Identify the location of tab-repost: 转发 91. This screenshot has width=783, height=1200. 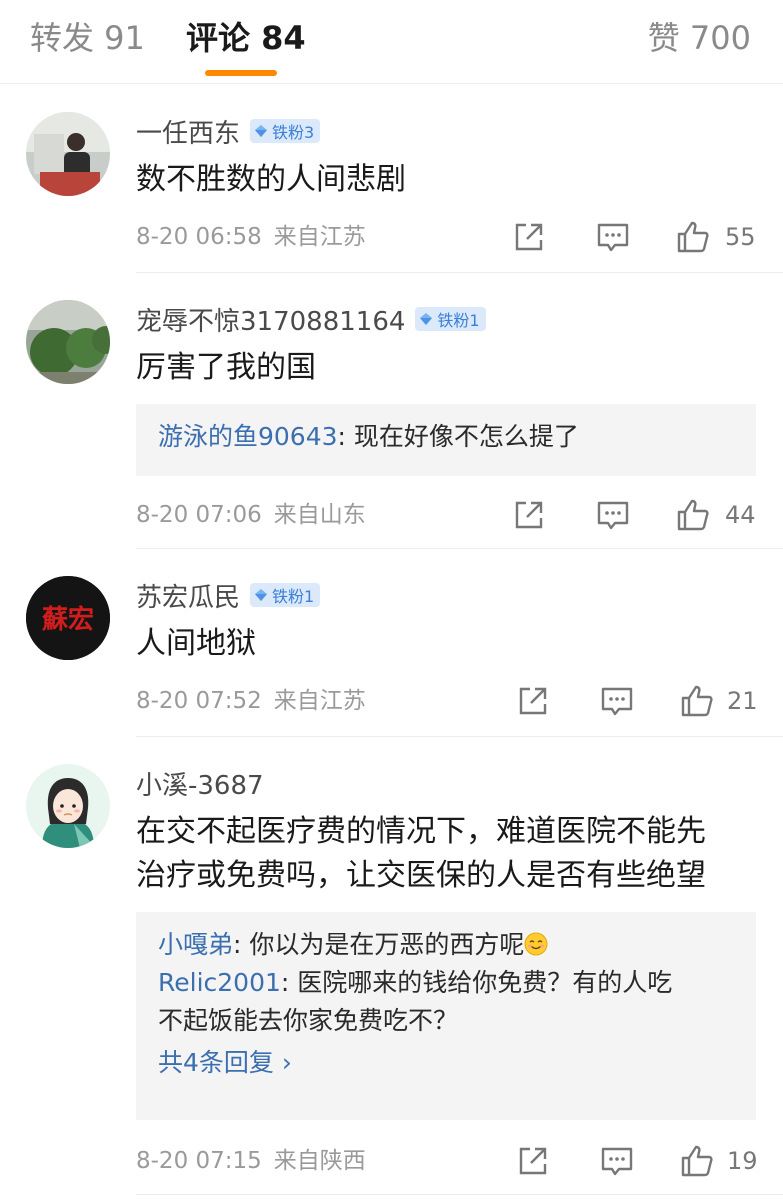
(87, 38).